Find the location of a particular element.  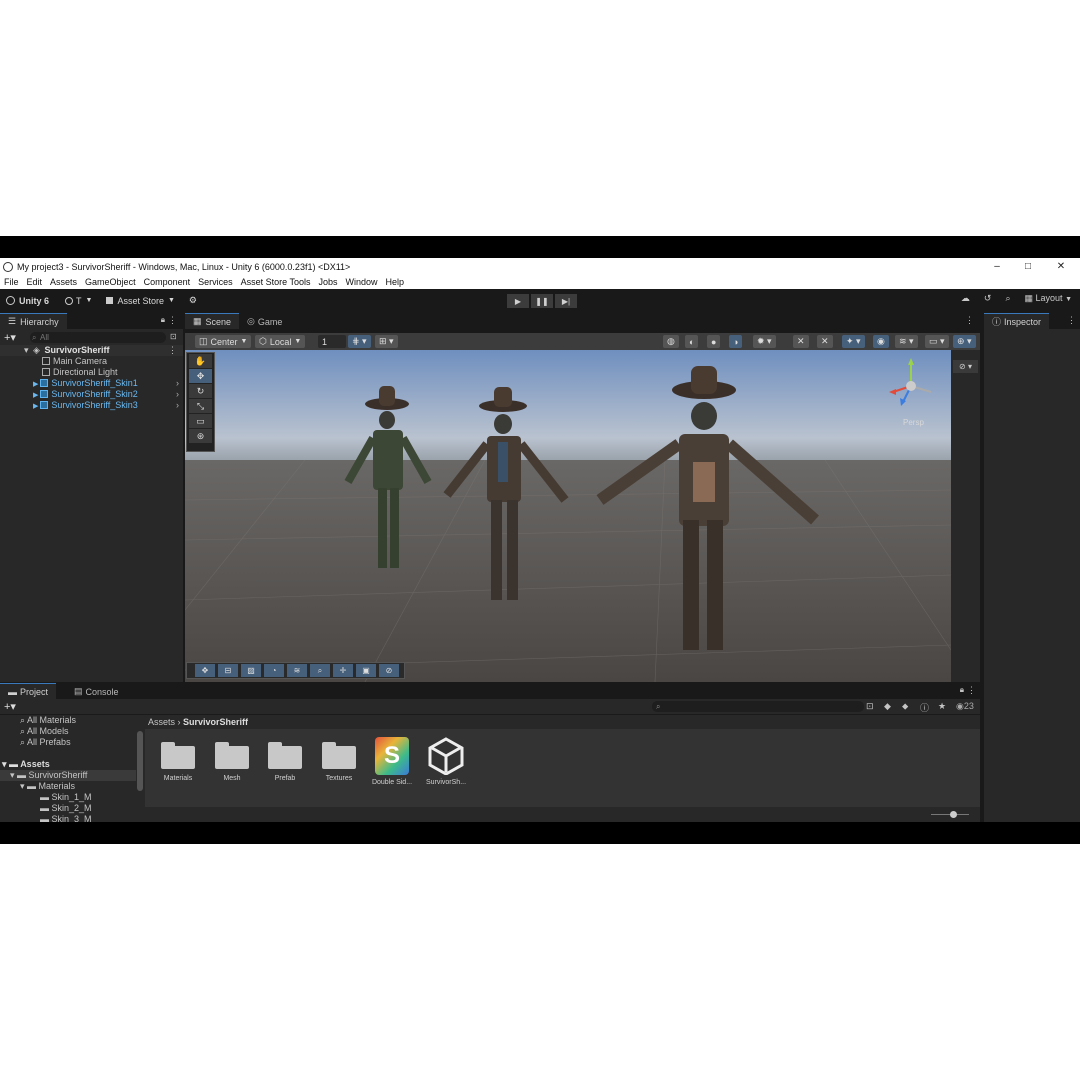

hierarchy-item-directional-light: Directional Light is located at coordinates (91, 372).